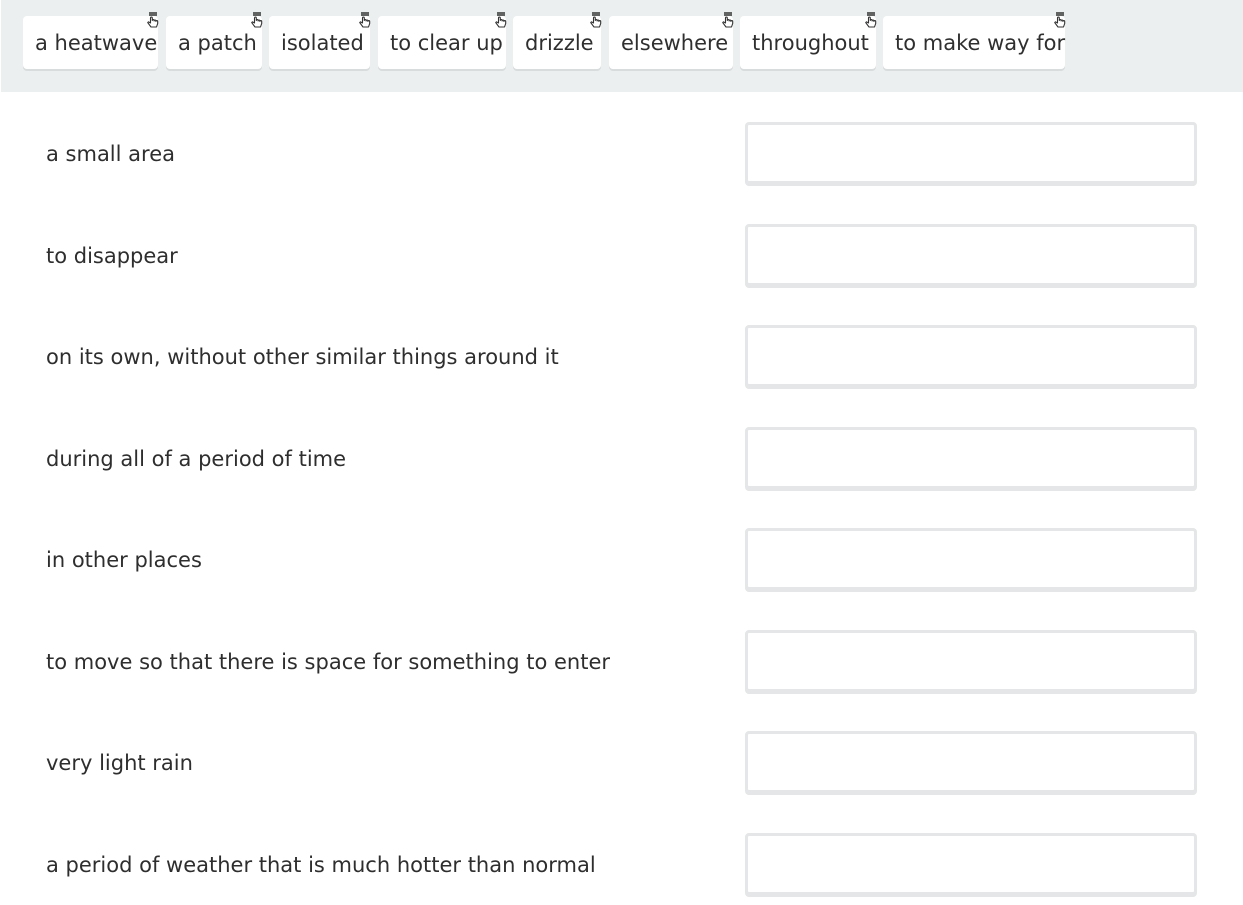 This screenshot has height=905, width=1243. I want to click on word-chip-a-heatwave: a heatwave, so click(91, 40).